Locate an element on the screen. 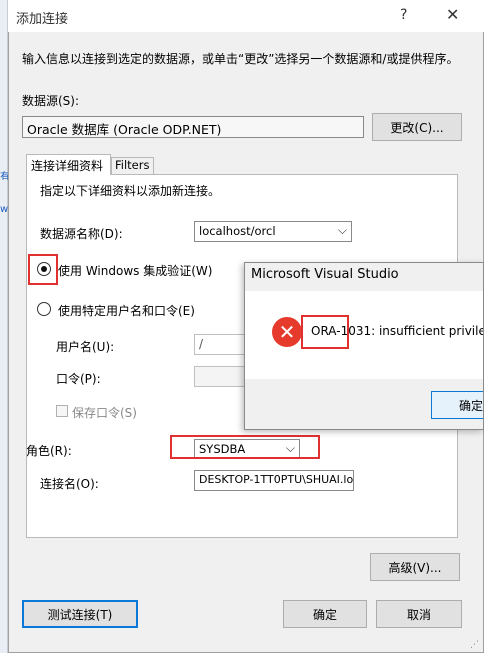  role-label: 角色(R): is located at coordinates (49, 451).